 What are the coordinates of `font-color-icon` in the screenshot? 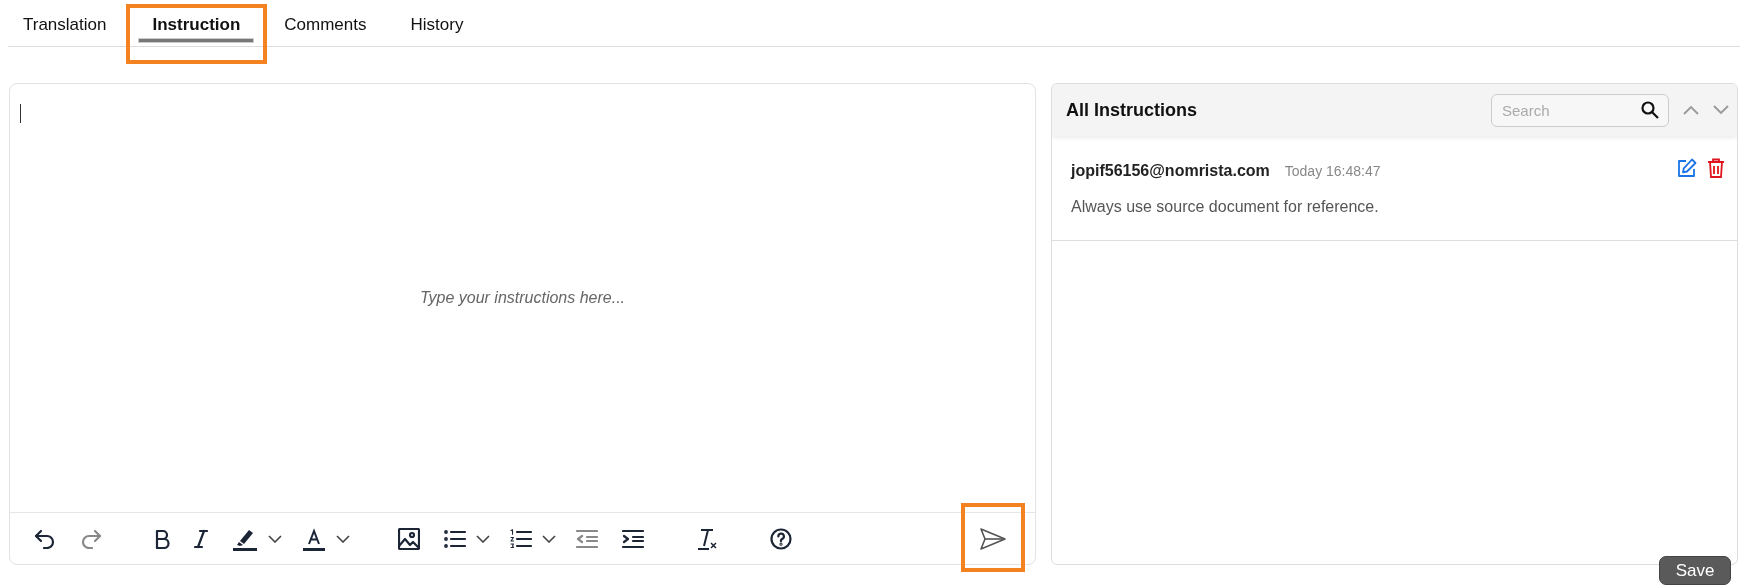 It's located at (314, 538).